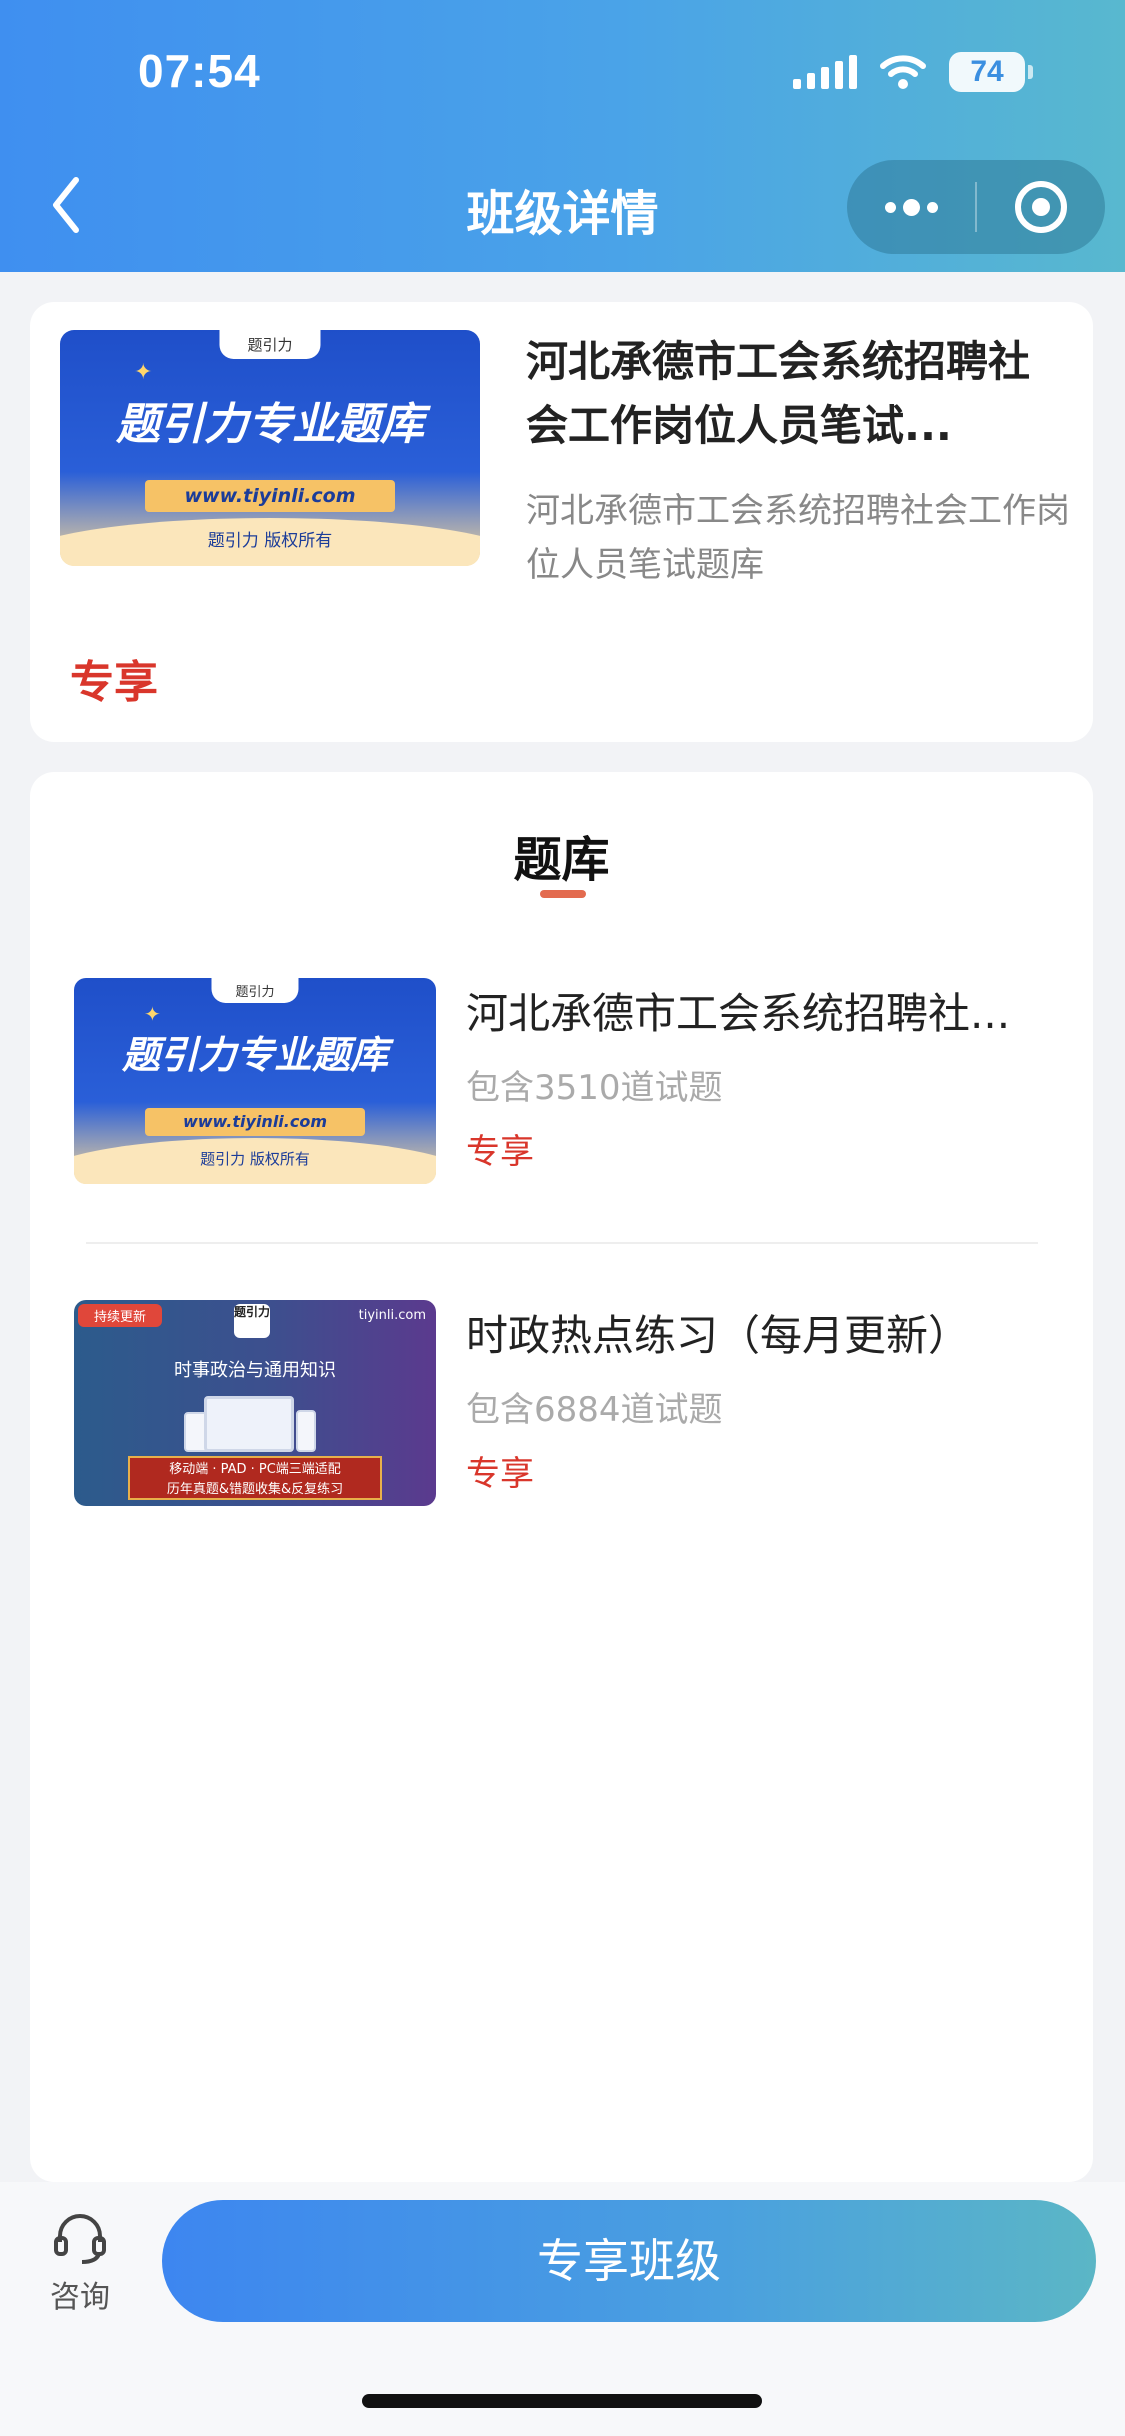 The height and width of the screenshot is (2436, 1125). What do you see at coordinates (255, 1489) in the screenshot?
I see `feature-line-2: 历年真题&错题收集&反复练习` at bounding box center [255, 1489].